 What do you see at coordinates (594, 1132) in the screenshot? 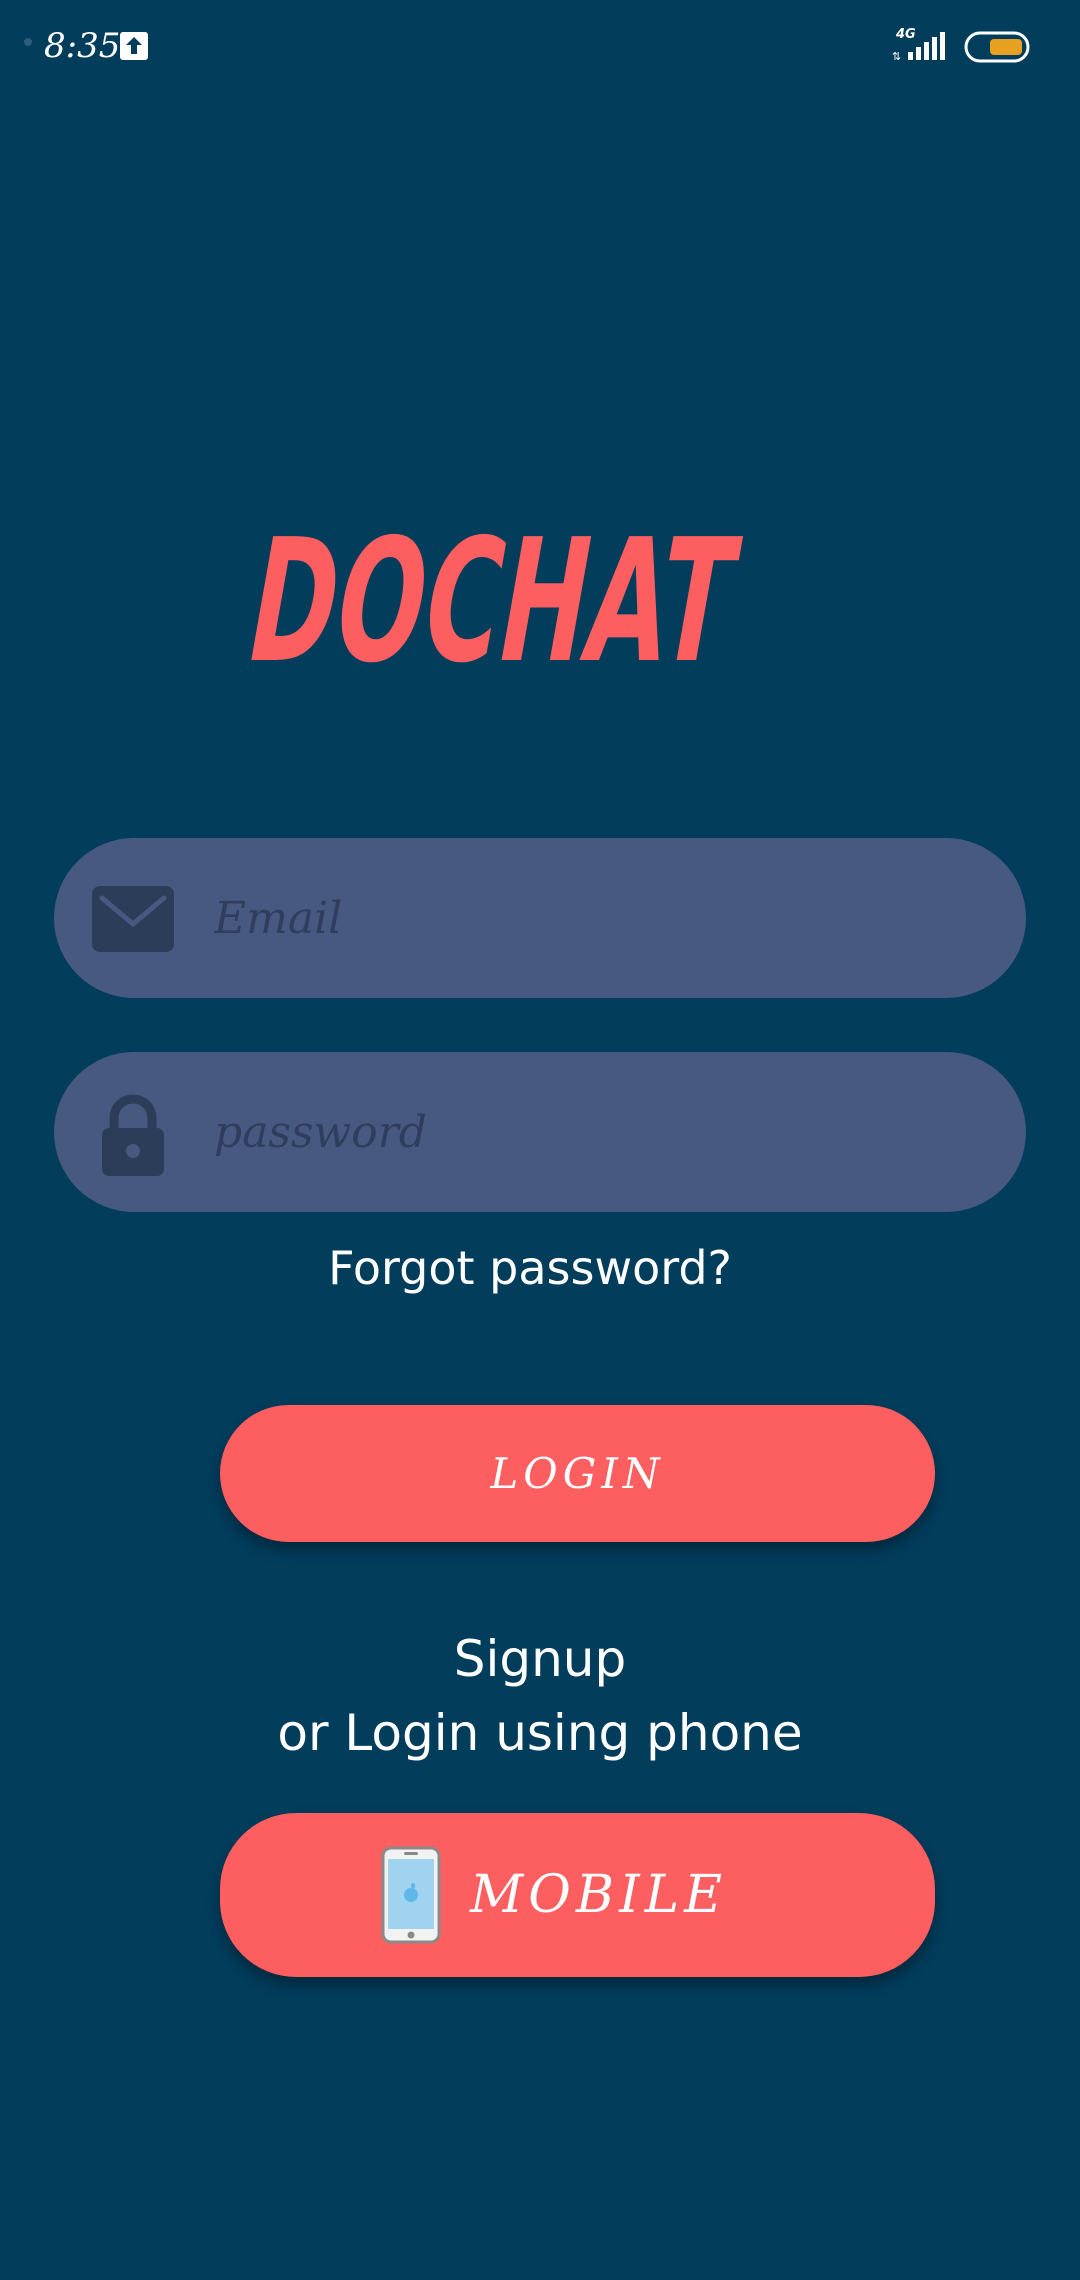
I see `password-input` at bounding box center [594, 1132].